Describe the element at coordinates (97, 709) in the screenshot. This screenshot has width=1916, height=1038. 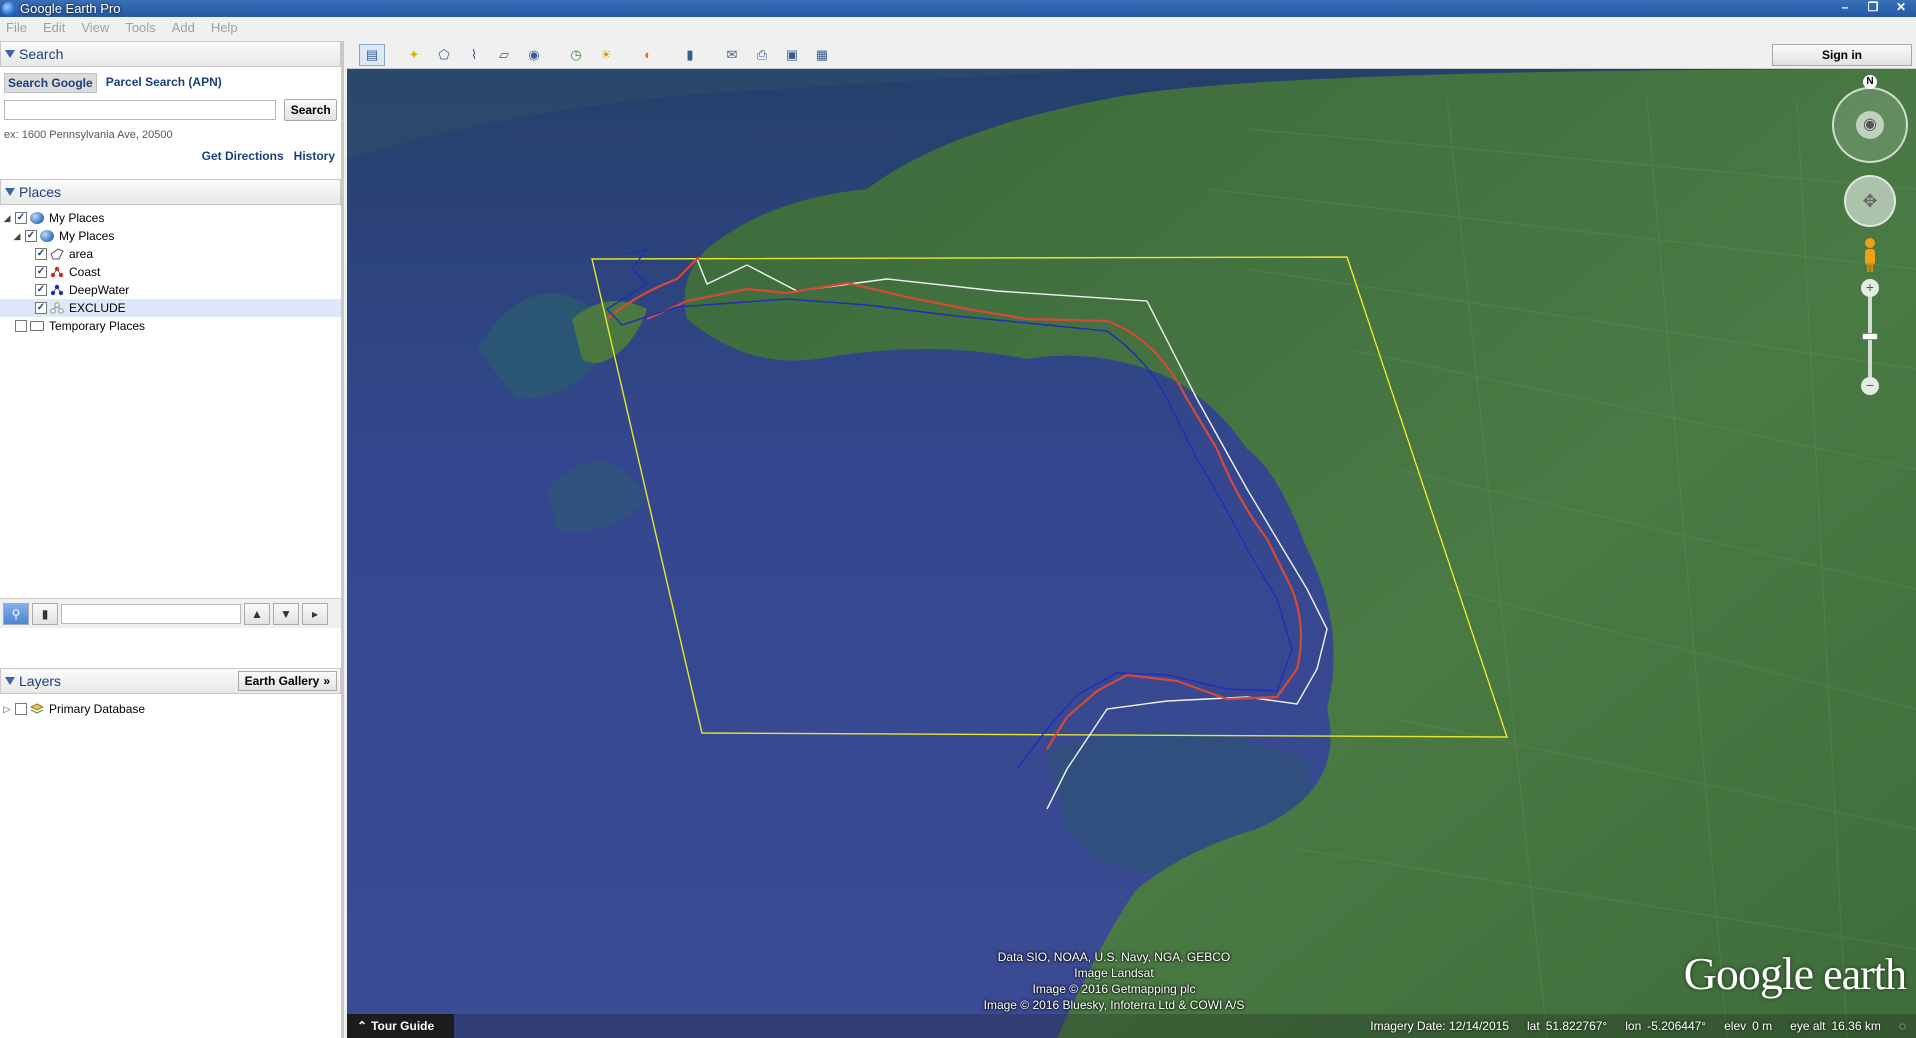
I see `tree-item-label: Primary Database` at that location.